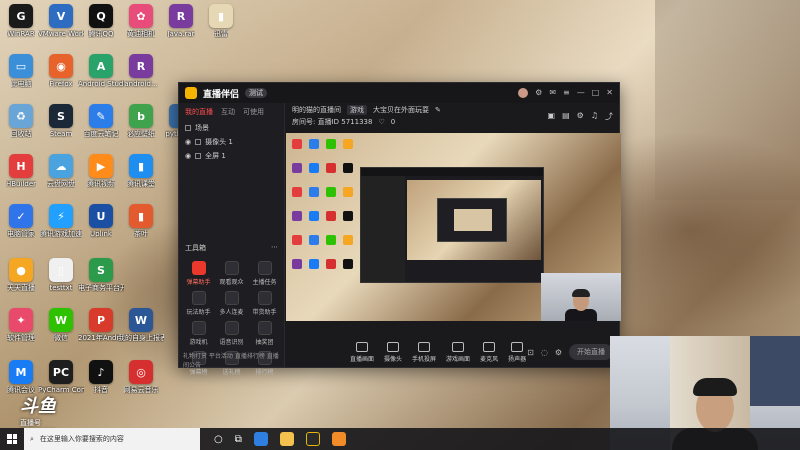  What do you see at coordinates (141, 372) in the screenshot?
I see `app-icon: ◎` at bounding box center [141, 372].